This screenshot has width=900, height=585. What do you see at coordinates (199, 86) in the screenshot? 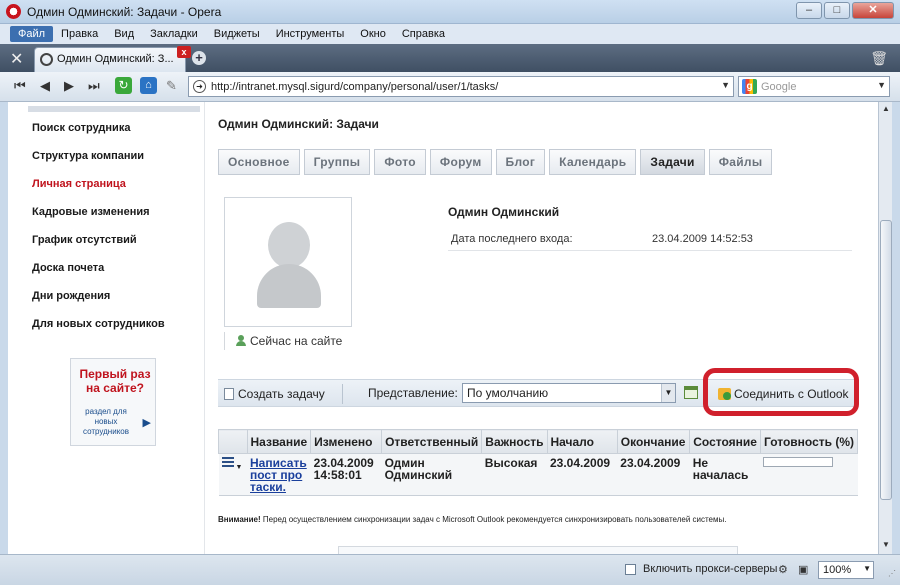
I see `page-info-icon: ➜` at bounding box center [199, 86].